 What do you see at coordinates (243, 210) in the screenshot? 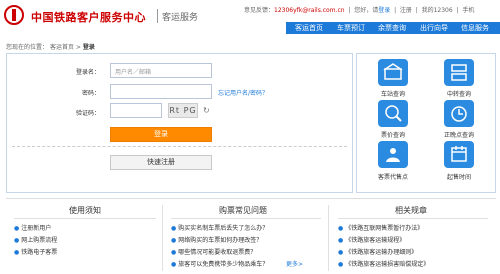
I see `faq-title: 购票常见问题` at bounding box center [243, 210].